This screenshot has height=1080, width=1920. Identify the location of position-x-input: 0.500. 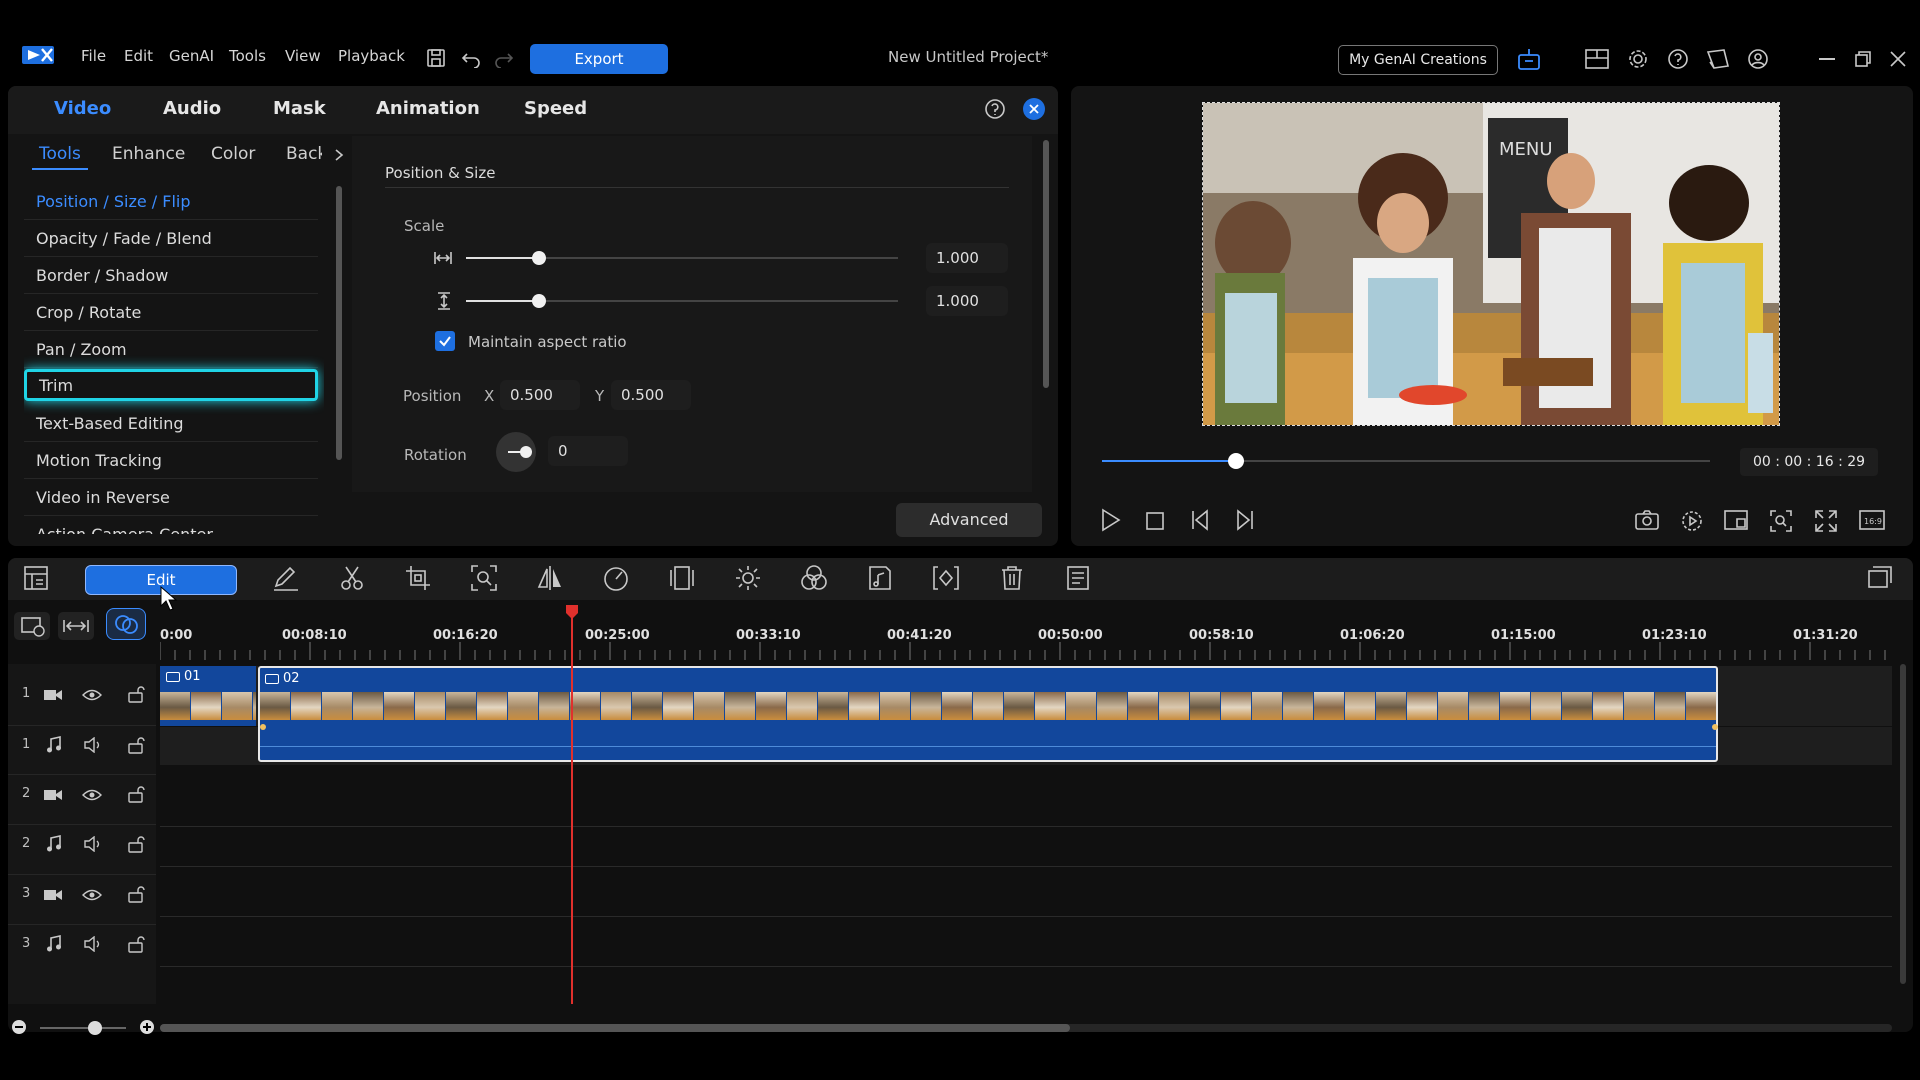
(540, 395).